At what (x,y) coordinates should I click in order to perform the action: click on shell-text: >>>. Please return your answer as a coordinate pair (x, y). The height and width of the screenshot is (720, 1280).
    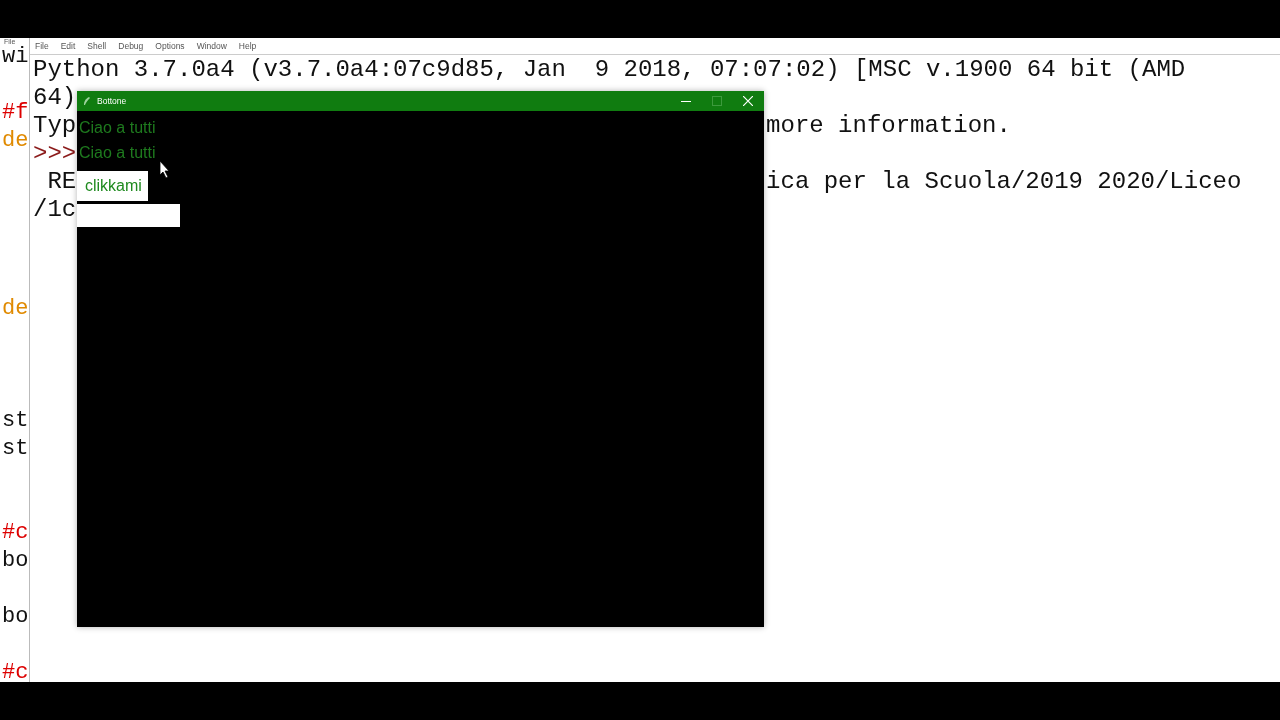
    Looking at the image, I should click on (55, 154).